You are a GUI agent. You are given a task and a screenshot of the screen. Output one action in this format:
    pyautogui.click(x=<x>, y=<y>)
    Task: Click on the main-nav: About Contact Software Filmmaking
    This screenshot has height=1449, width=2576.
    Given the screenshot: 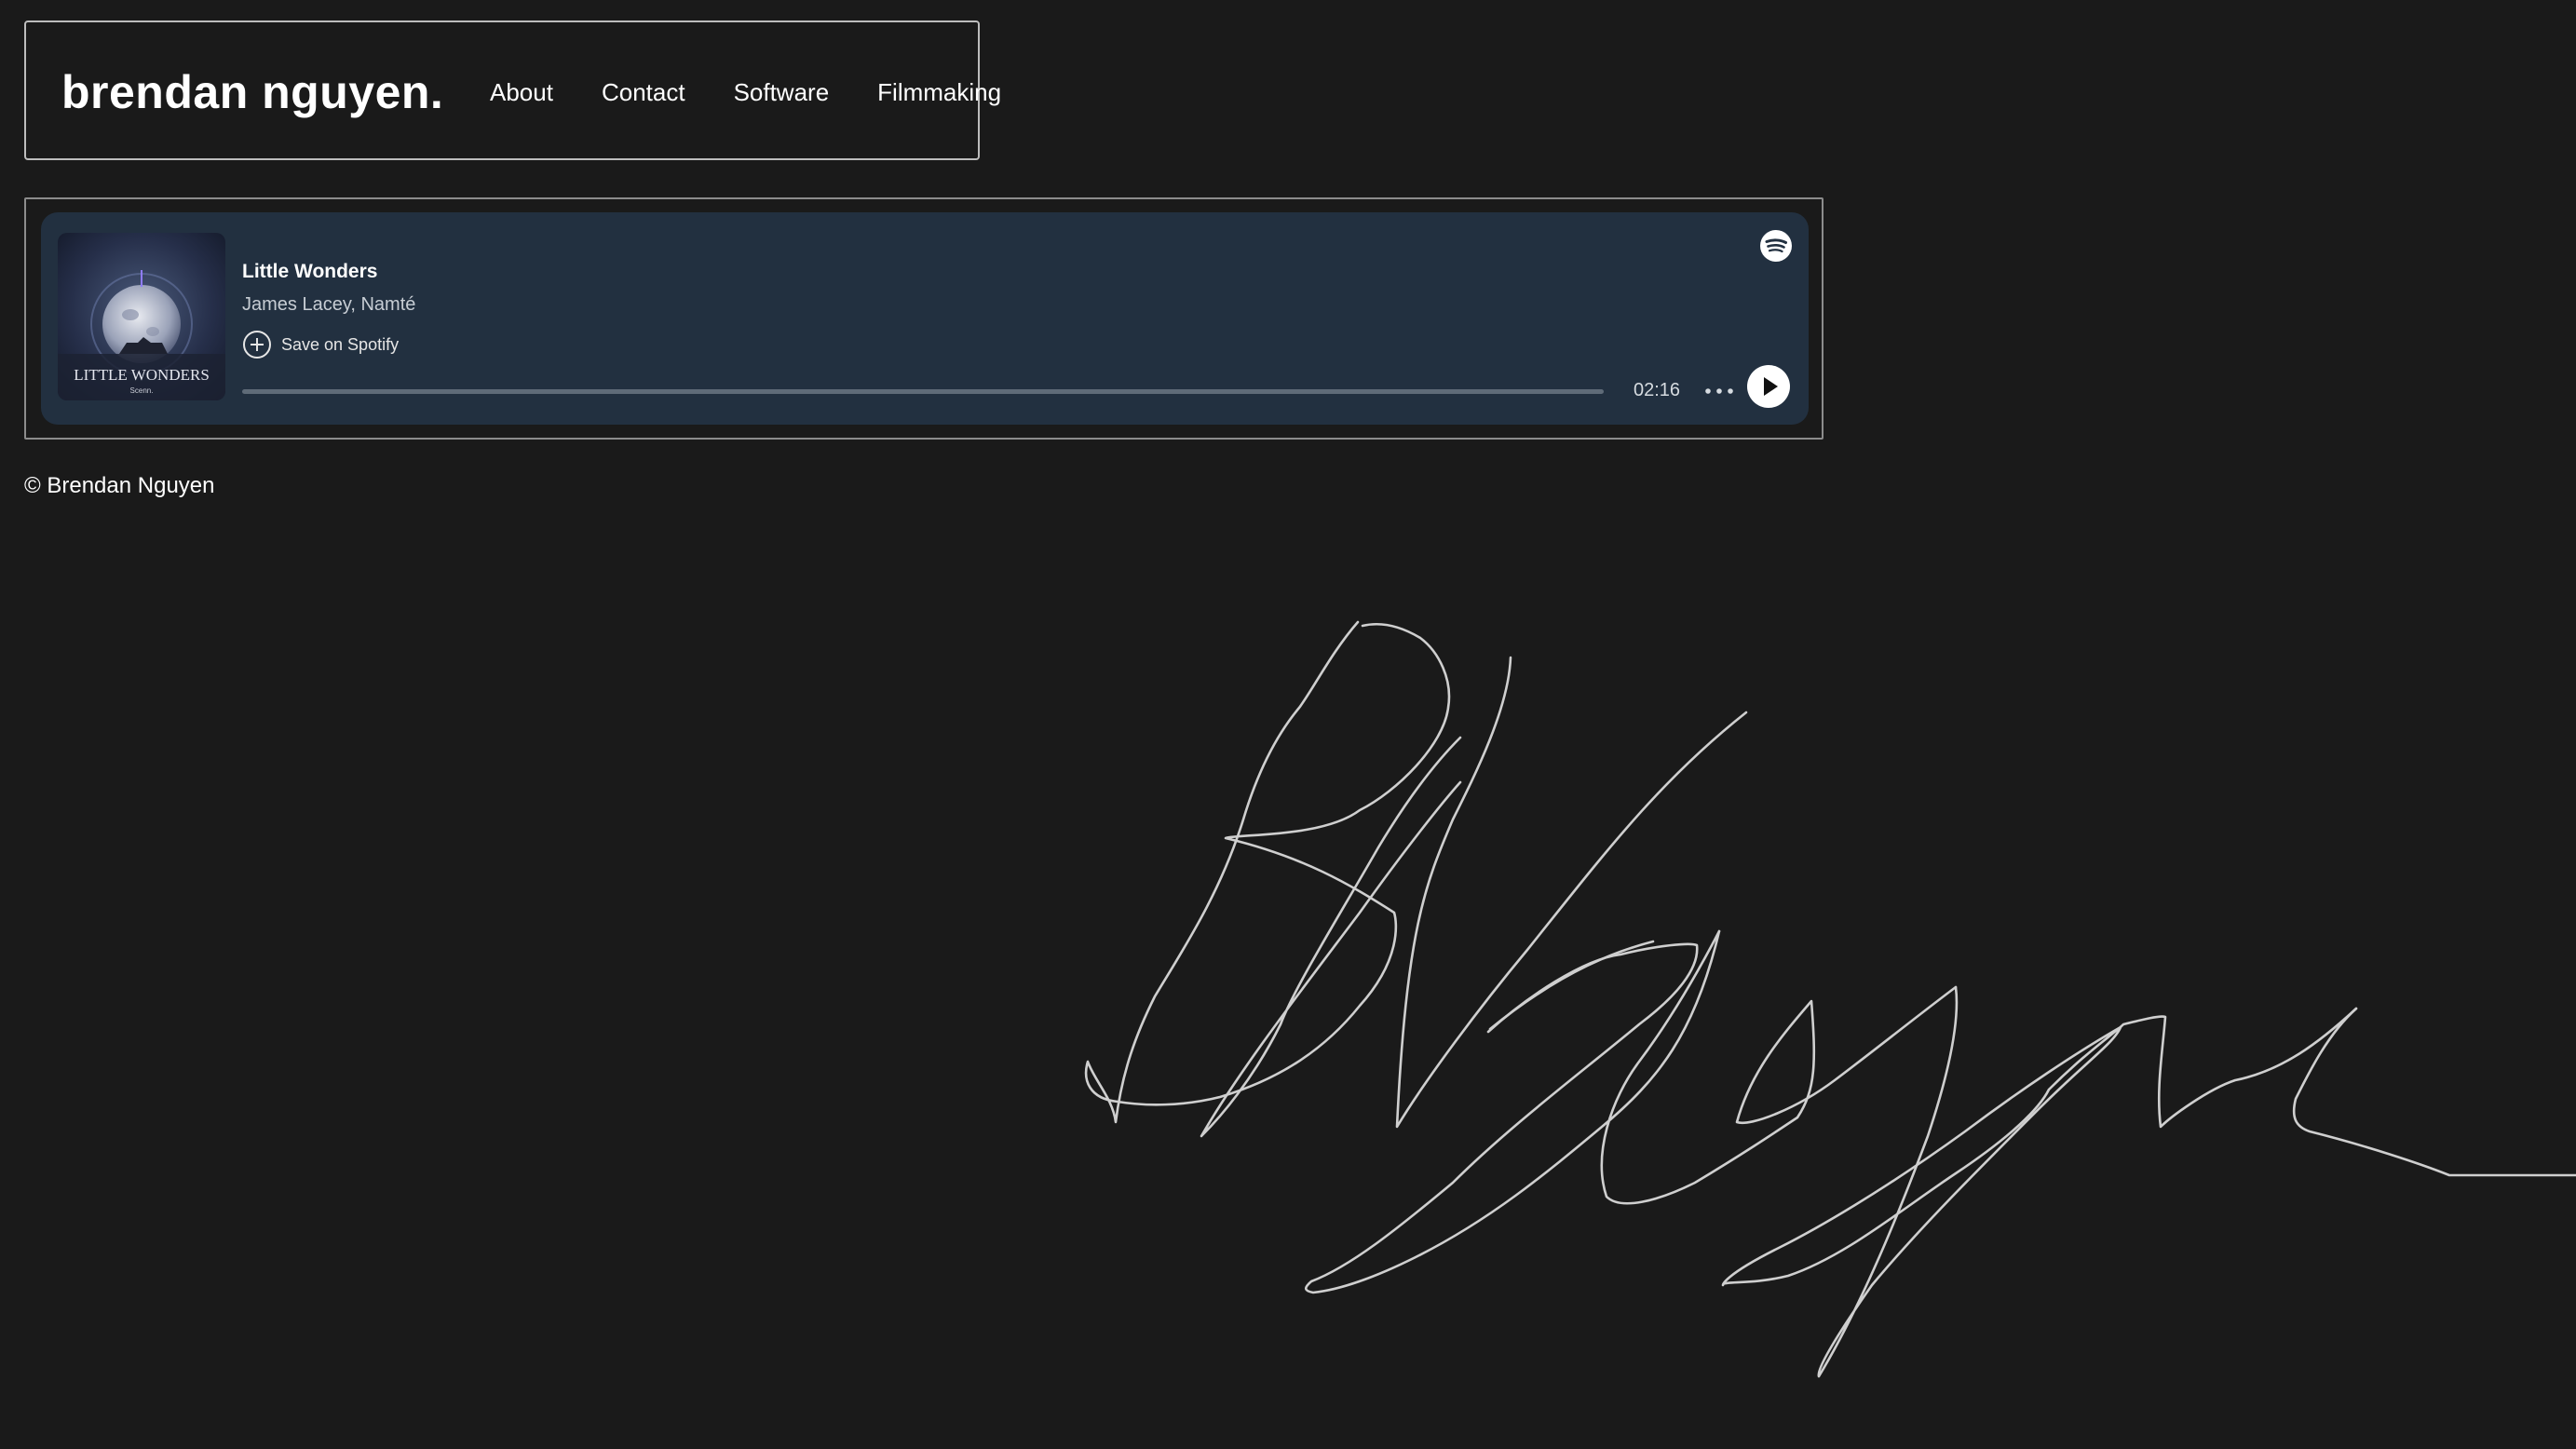 What is the action you would take?
    pyautogui.click(x=745, y=92)
    